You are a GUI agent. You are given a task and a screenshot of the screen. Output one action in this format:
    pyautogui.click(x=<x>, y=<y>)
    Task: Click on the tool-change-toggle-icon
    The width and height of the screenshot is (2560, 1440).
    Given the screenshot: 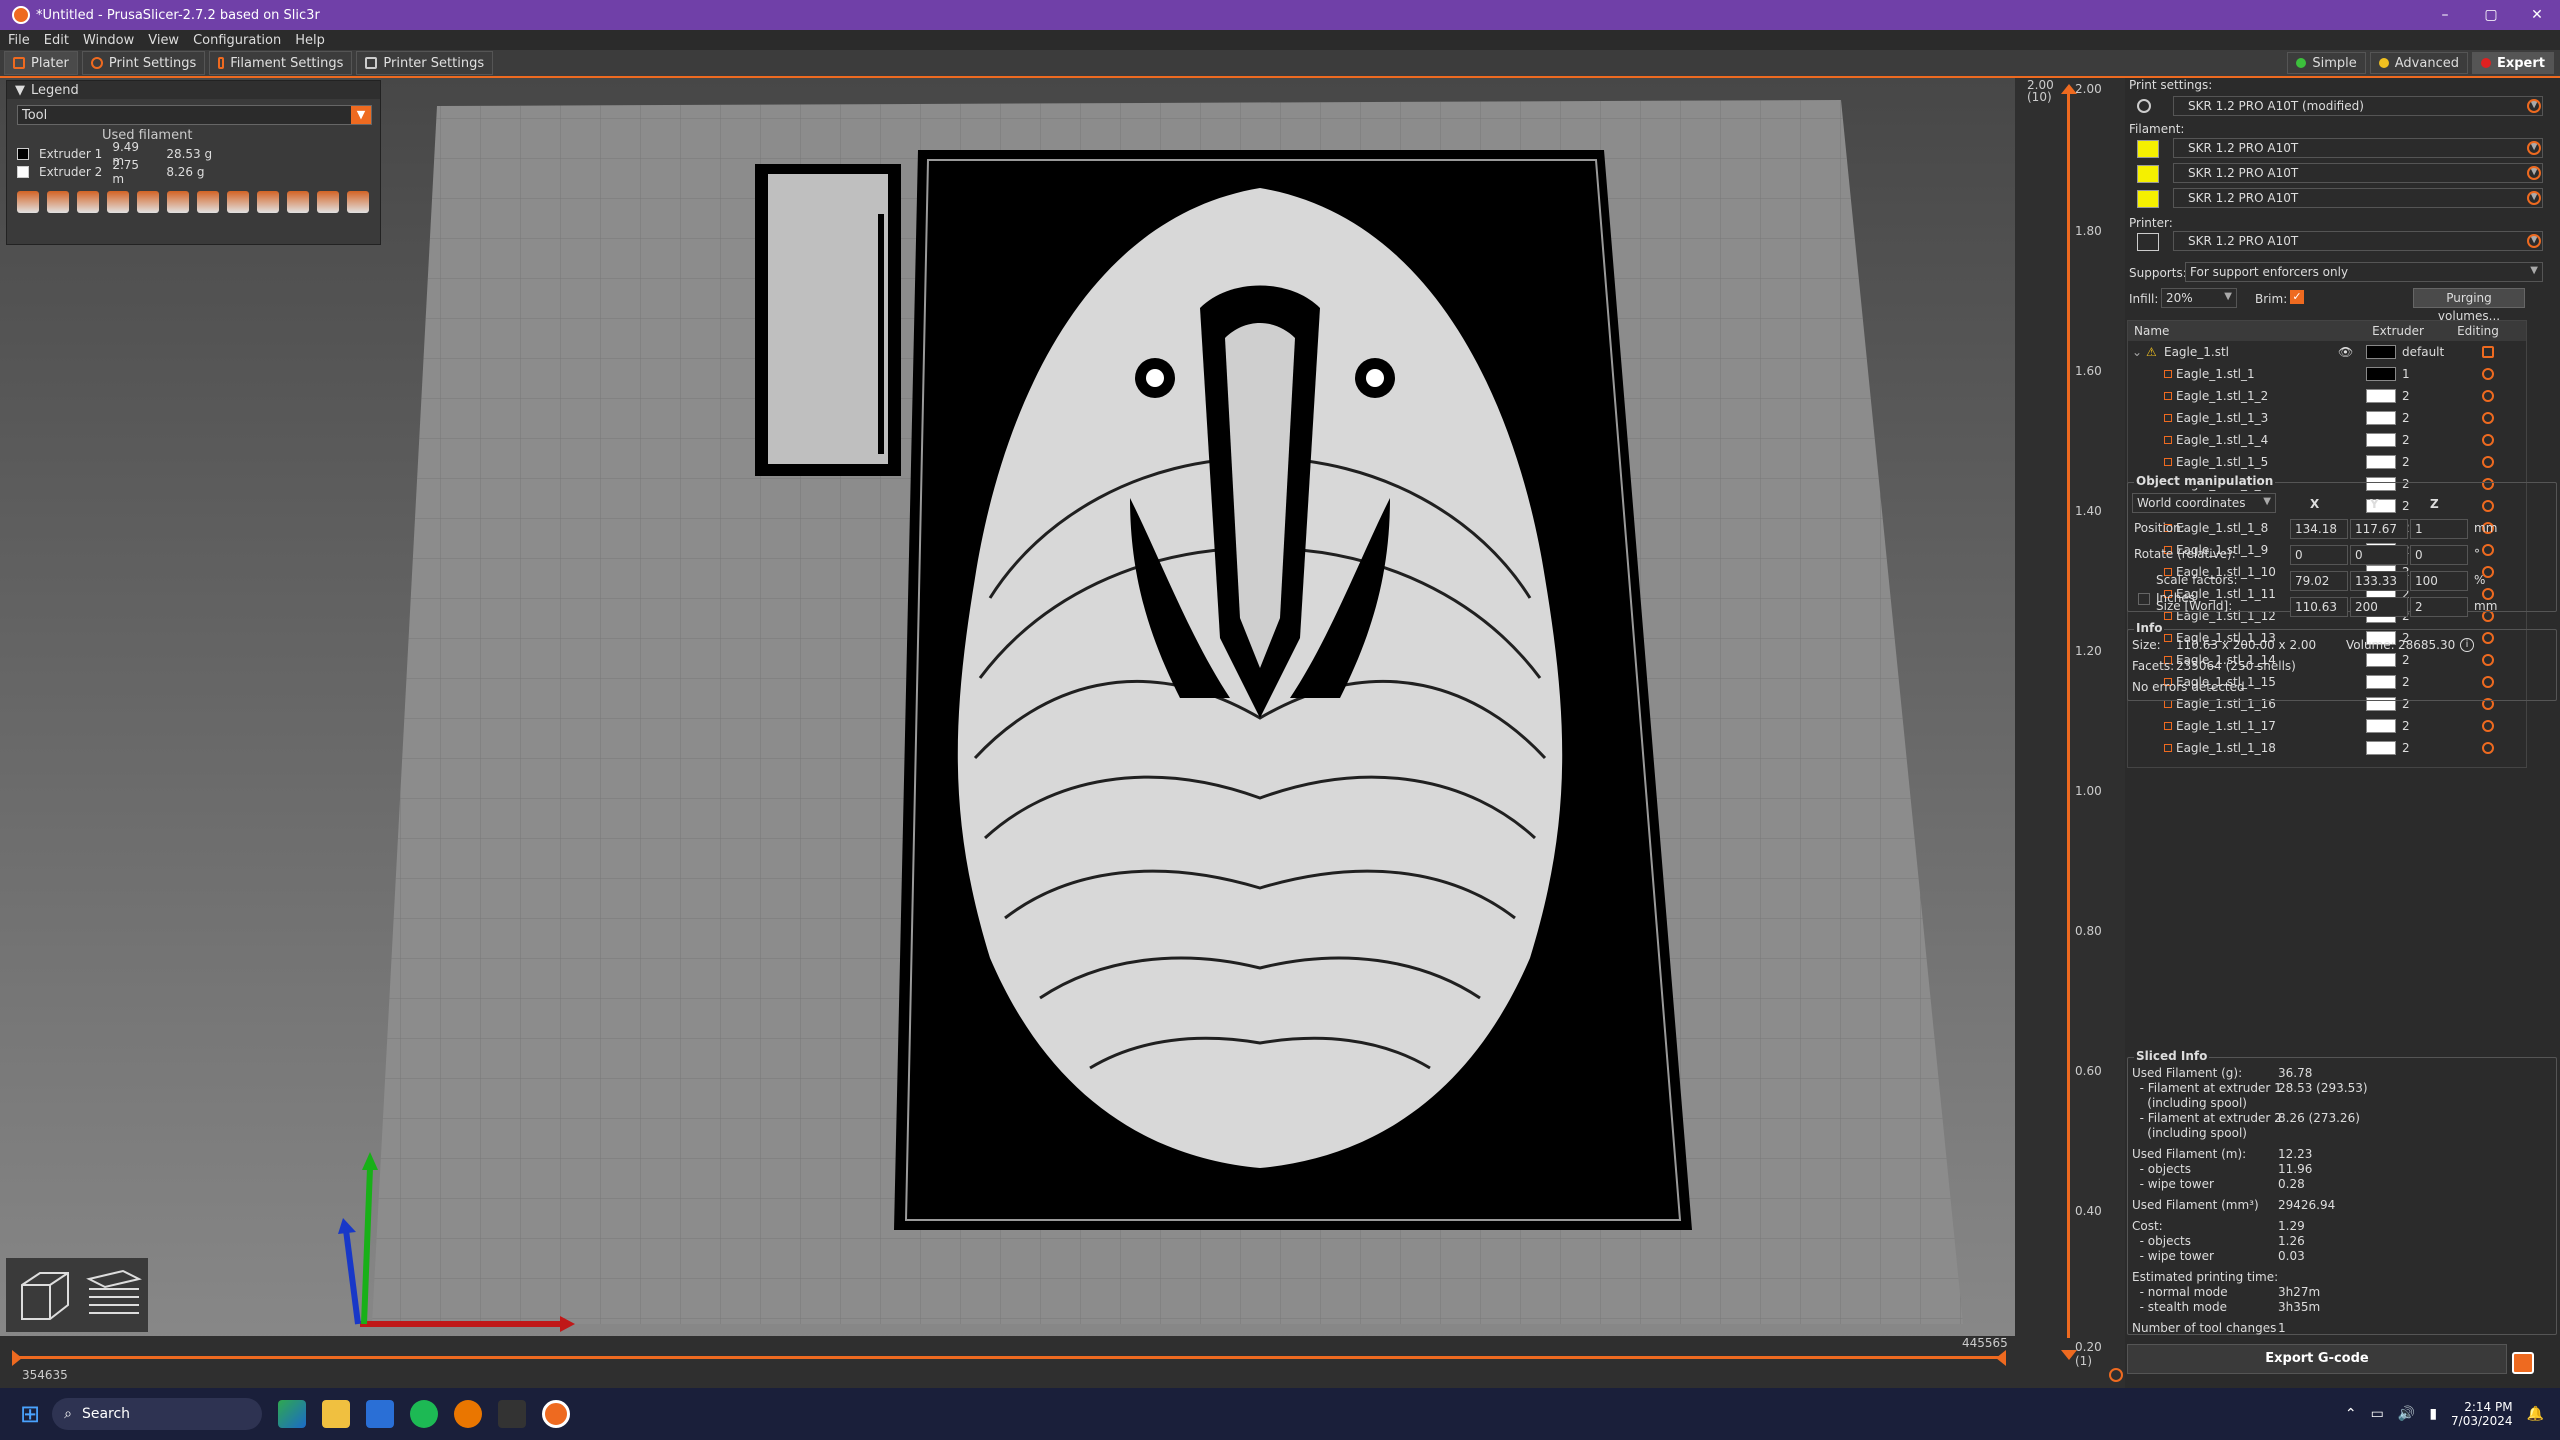 What is the action you would take?
    pyautogui.click(x=178, y=202)
    